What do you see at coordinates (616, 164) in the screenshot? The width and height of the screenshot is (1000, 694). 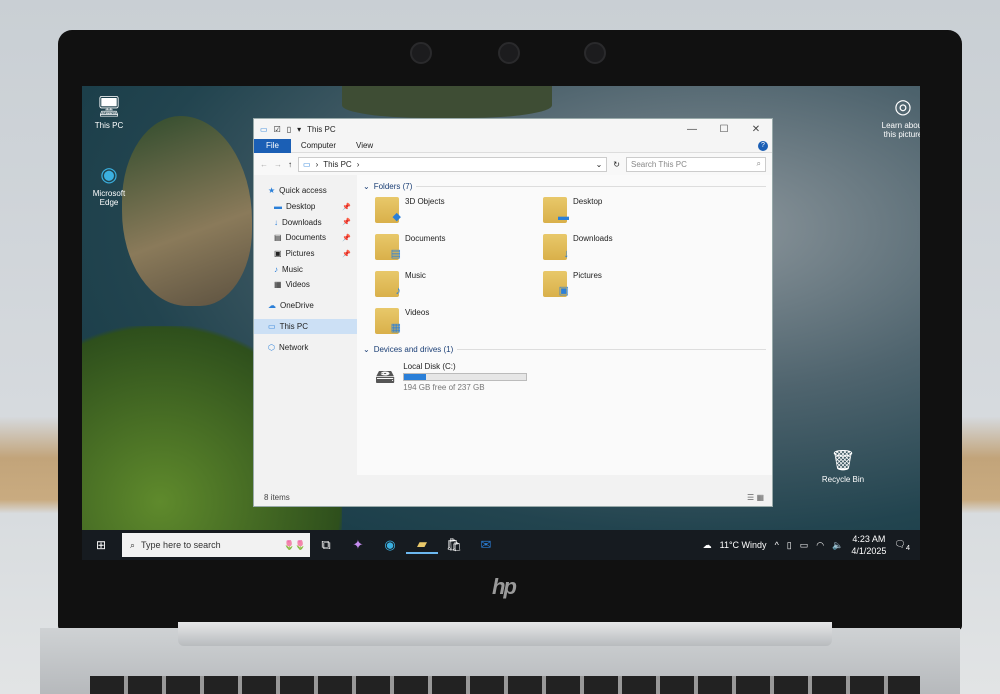 I see `refresh-icon: ↻` at bounding box center [616, 164].